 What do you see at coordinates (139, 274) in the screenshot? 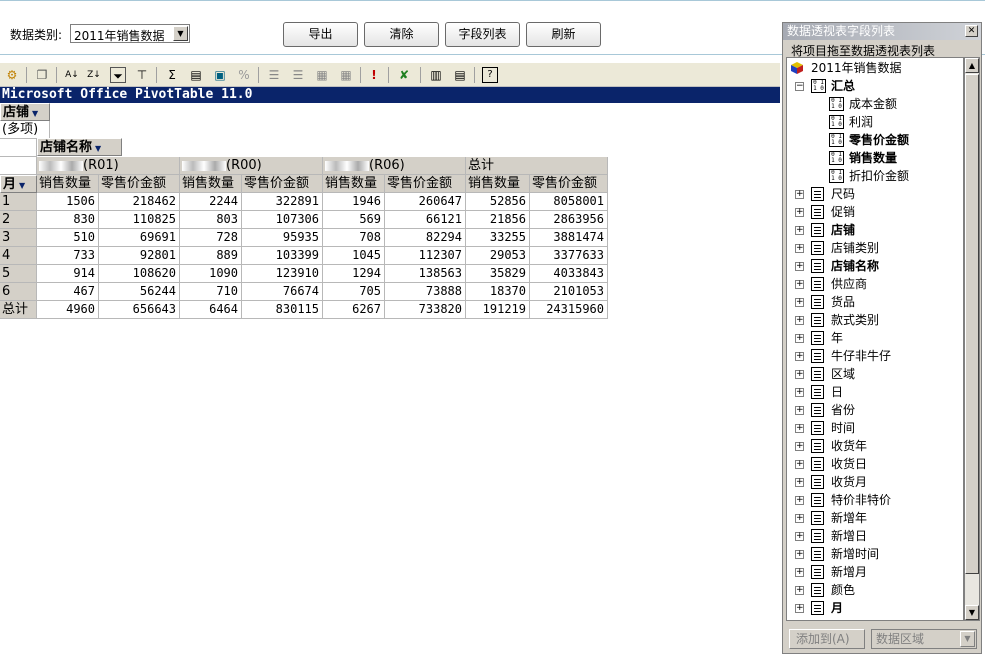
I see `data-cell: 108620` at bounding box center [139, 274].